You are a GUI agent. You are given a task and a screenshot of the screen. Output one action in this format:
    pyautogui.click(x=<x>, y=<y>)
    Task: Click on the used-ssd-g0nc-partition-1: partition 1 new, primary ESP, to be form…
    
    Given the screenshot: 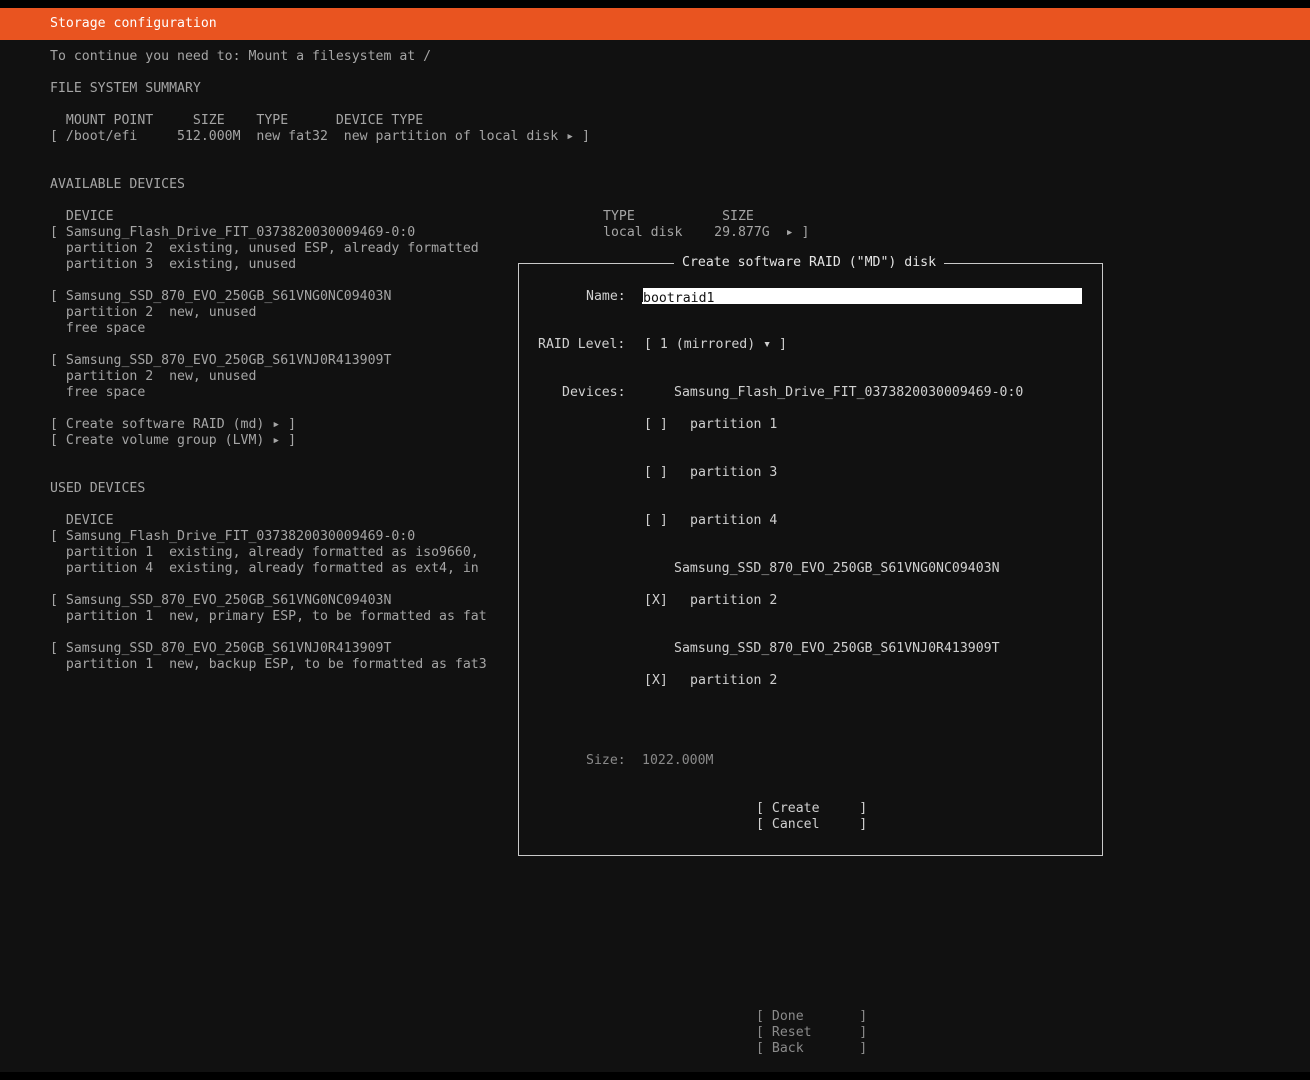 What is the action you would take?
    pyautogui.click(x=268, y=616)
    